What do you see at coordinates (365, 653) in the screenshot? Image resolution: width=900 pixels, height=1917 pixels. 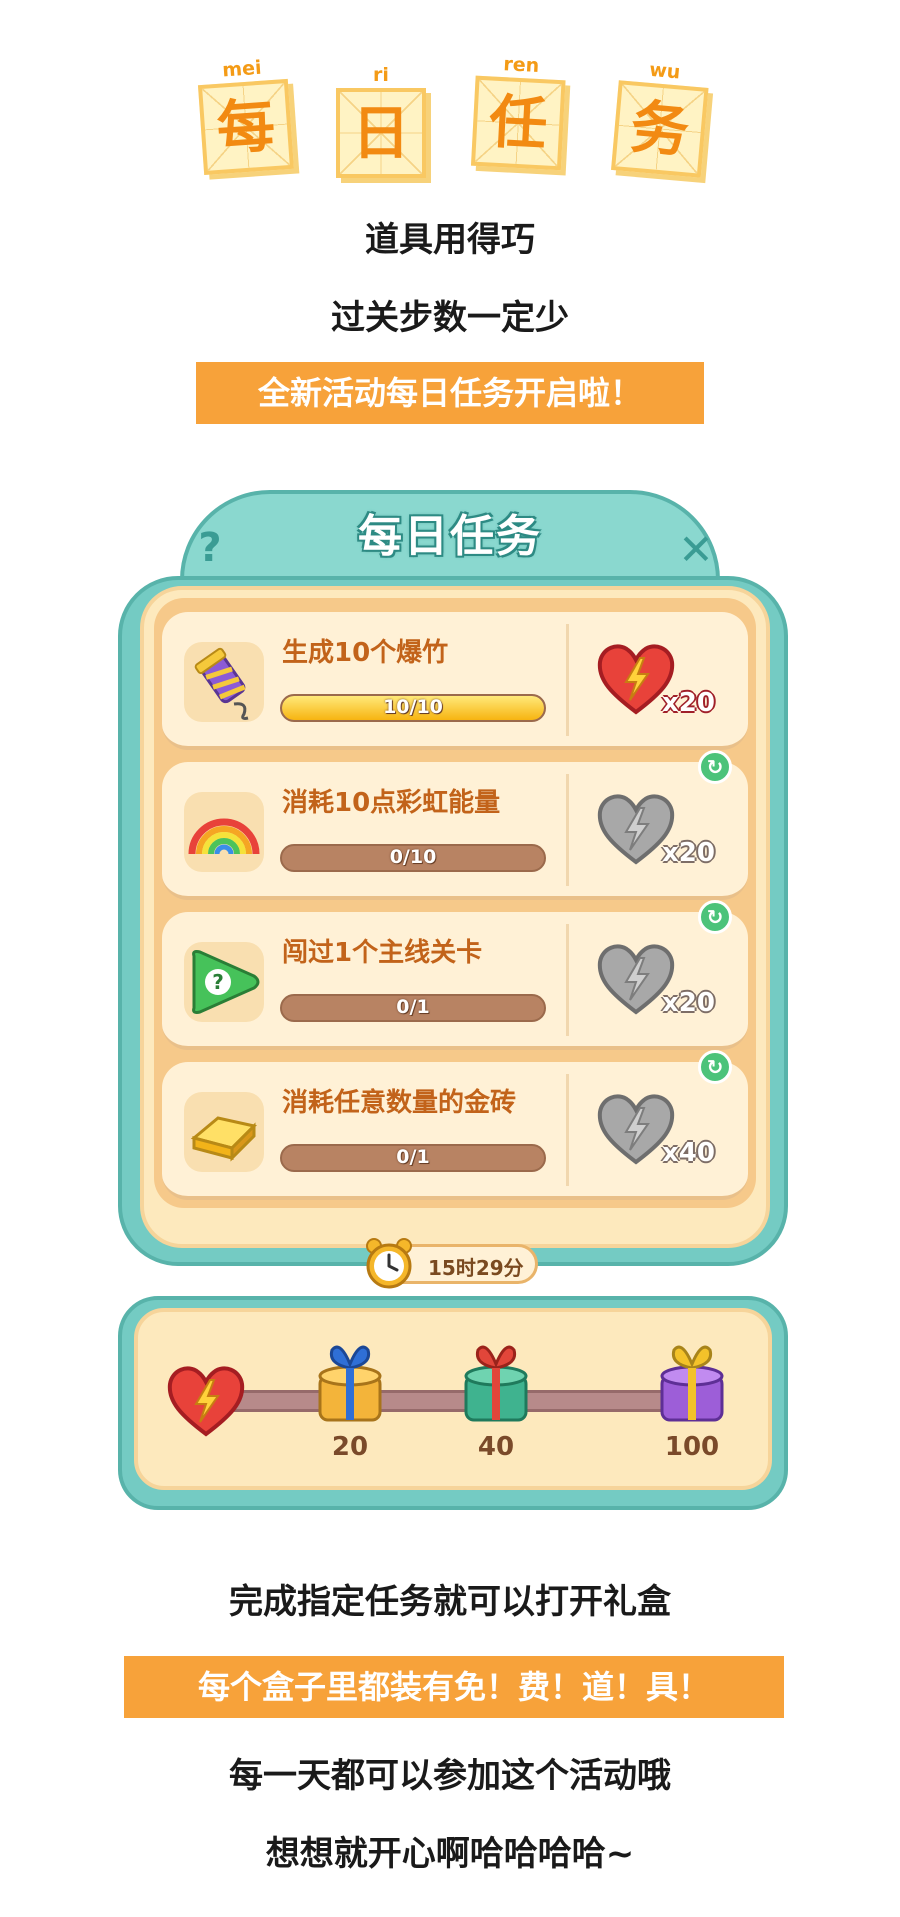 I see `task-label: 生成10个爆竹` at bounding box center [365, 653].